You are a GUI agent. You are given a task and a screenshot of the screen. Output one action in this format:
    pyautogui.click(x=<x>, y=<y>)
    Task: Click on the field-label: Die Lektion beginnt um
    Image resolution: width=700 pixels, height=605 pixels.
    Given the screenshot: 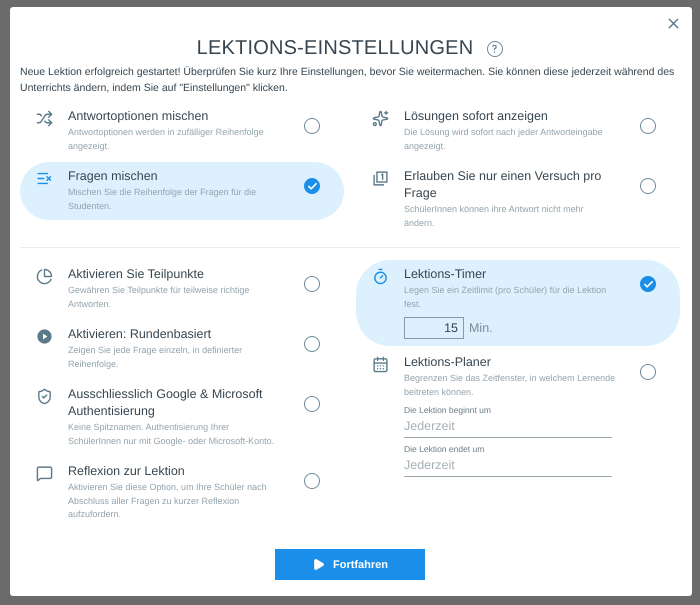 What is the action you would take?
    pyautogui.click(x=448, y=410)
    